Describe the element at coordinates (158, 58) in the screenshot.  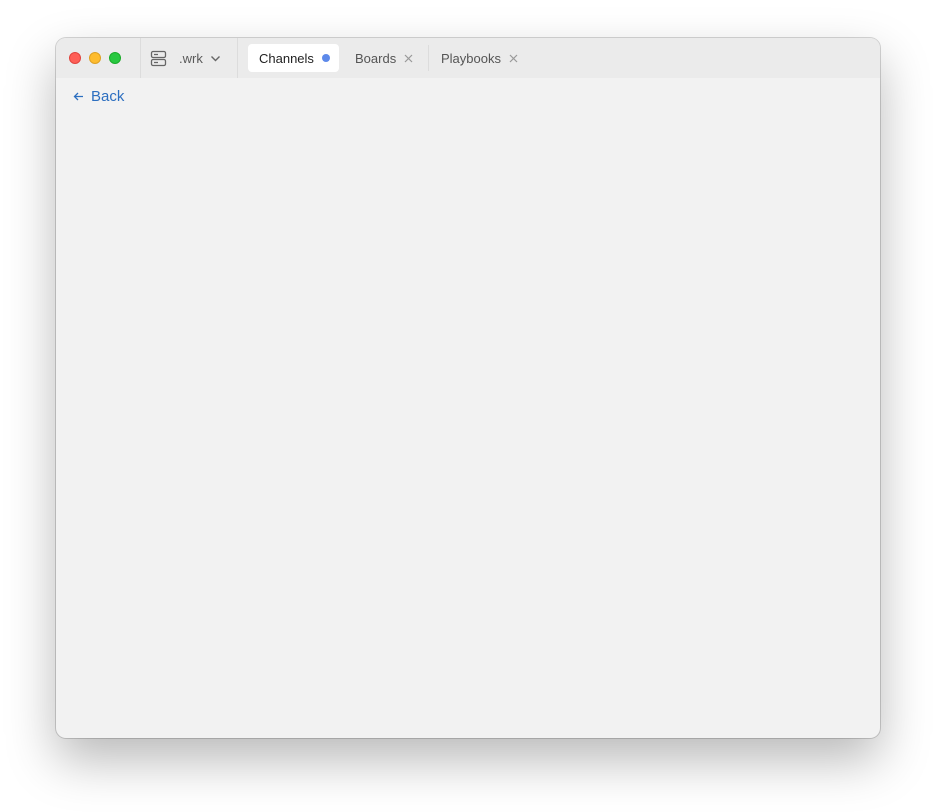
I see `server-icon` at that location.